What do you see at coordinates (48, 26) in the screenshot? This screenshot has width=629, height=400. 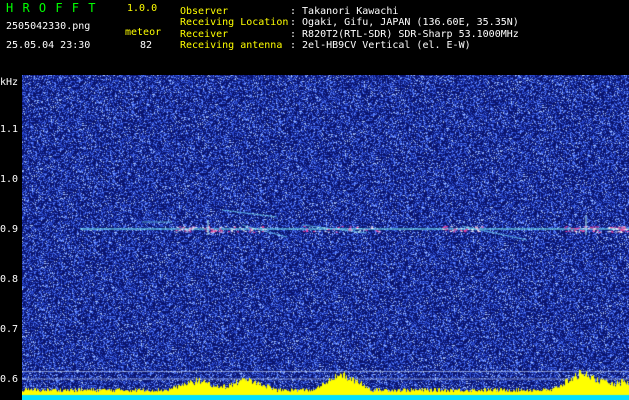 I see `filename: 2505042330.png` at bounding box center [48, 26].